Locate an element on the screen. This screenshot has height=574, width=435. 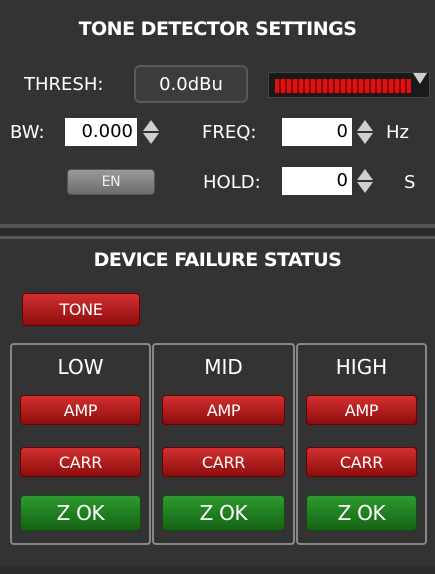
freq-field: 0 is located at coordinates (317, 132).